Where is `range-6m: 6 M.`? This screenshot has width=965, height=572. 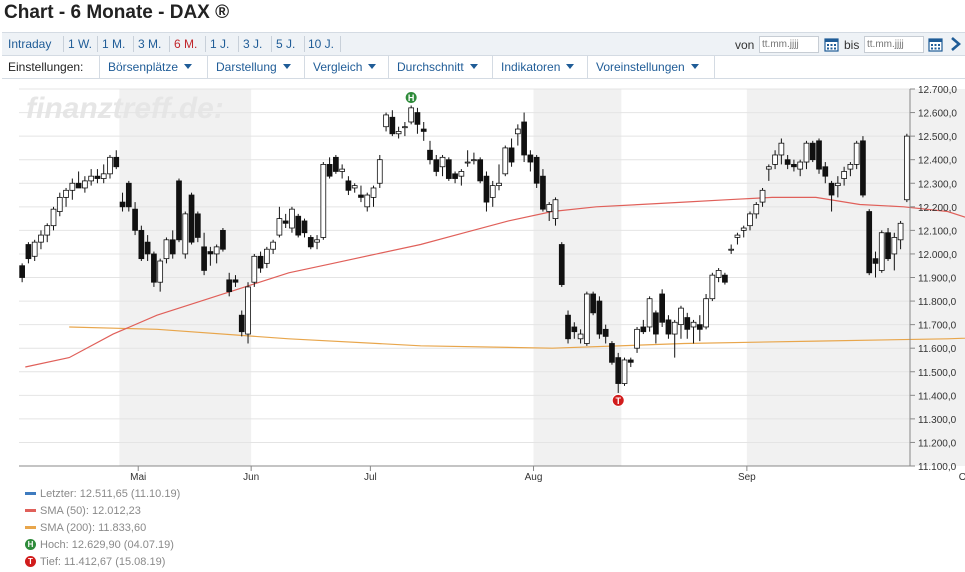 range-6m: 6 M. is located at coordinates (185, 44).